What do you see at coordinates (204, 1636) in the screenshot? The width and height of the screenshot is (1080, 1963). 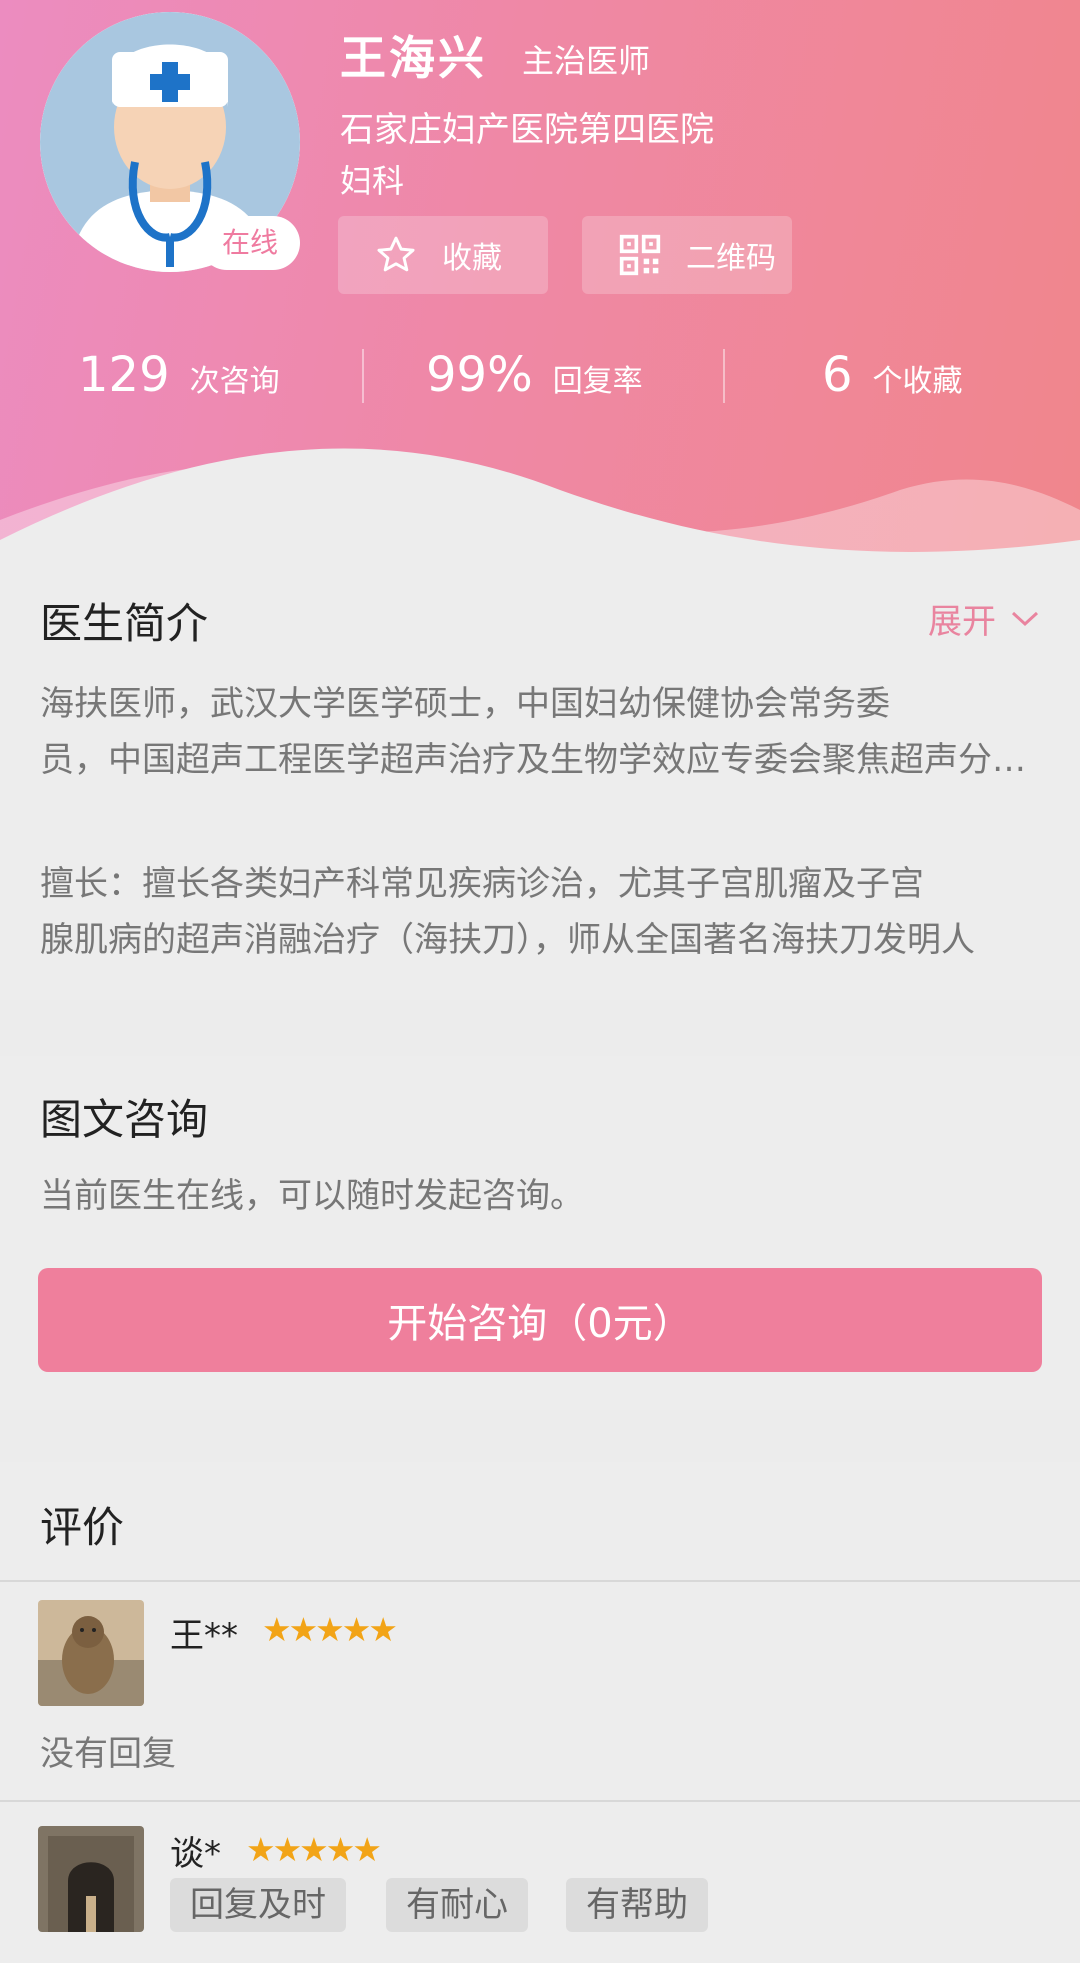 I see `reviewer-name: 王**` at bounding box center [204, 1636].